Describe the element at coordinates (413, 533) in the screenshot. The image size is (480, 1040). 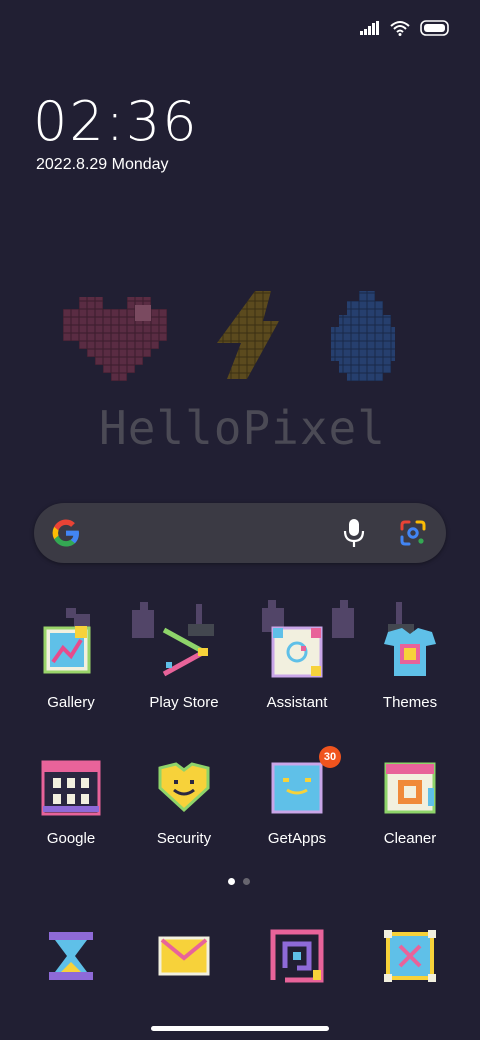
I see `lens-icon` at that location.